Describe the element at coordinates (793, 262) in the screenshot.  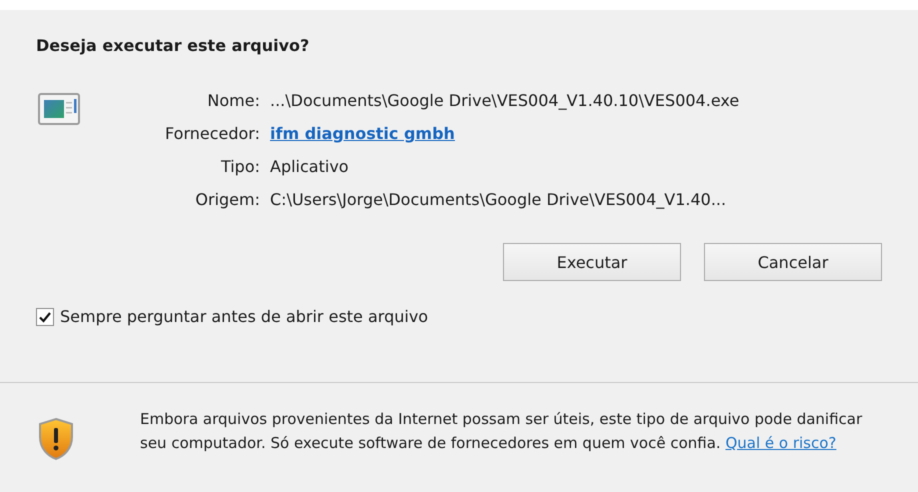
I see `cancel-button: Cancelar` at that location.